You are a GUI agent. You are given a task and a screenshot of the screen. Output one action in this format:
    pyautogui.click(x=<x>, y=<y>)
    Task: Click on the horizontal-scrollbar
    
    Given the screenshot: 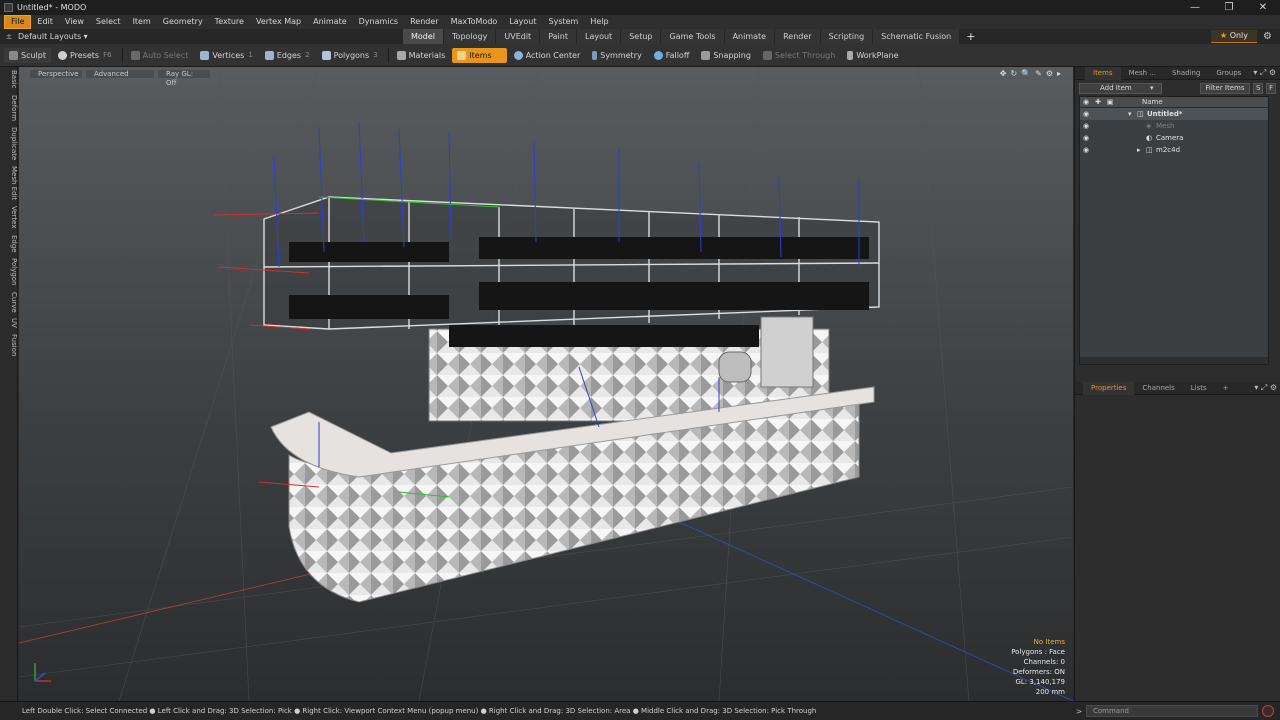 What is the action you would take?
    pyautogui.click(x=1174, y=360)
    